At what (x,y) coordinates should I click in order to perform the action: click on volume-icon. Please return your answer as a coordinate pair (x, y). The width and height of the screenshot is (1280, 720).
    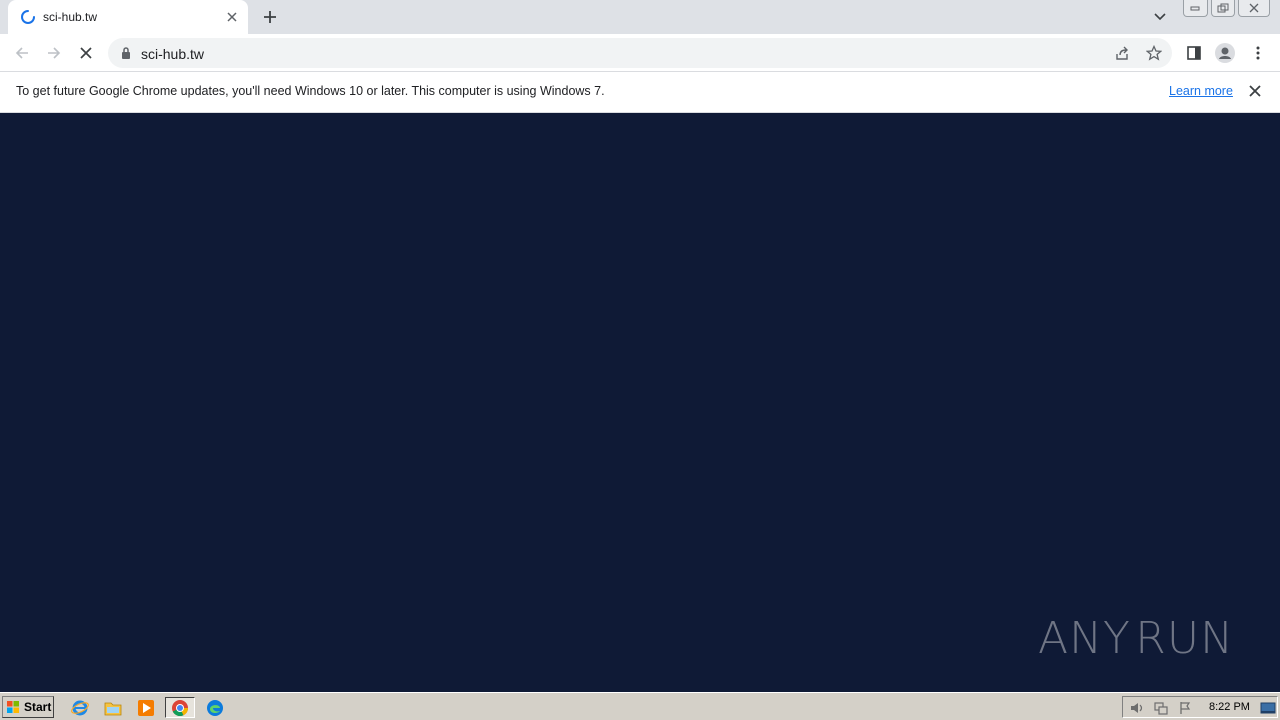
    Looking at the image, I should click on (1137, 708).